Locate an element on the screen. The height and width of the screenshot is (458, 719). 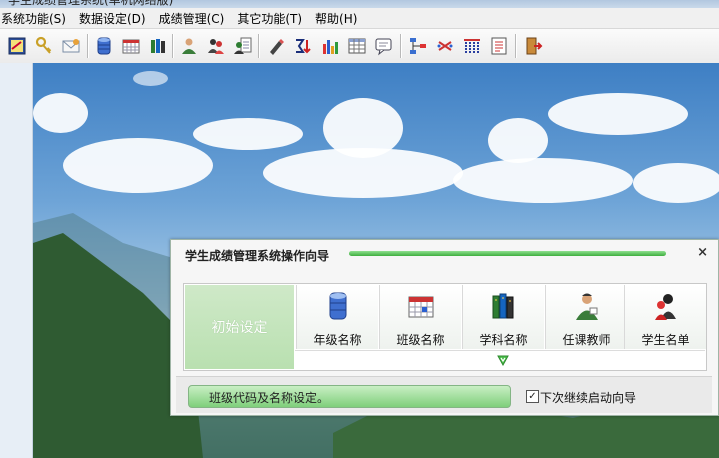
continue-wizard-label: 下次继续启动向导 is located at coordinates (588, 397).